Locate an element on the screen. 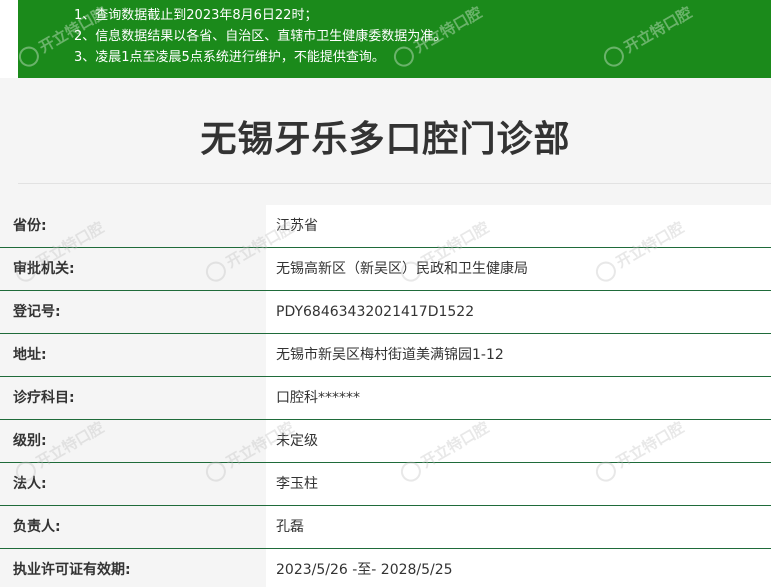  row-label: 登记号: is located at coordinates (133, 312).